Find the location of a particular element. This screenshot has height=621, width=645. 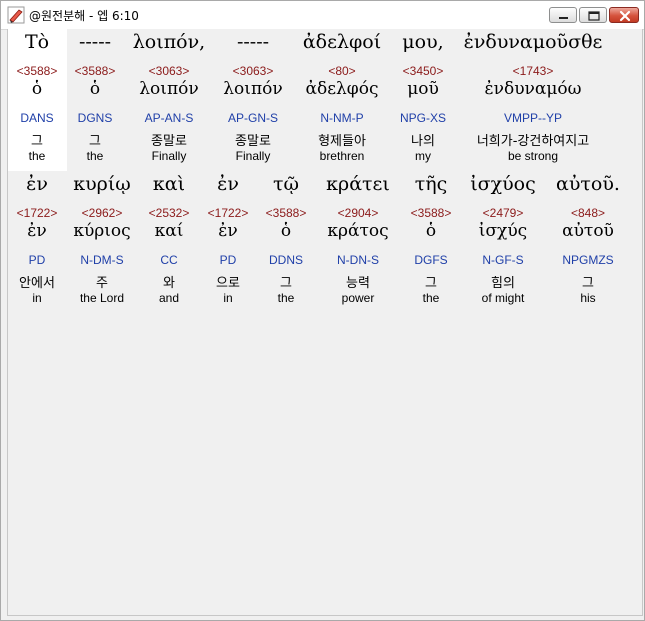

word-cell: ἐν <1722> ἐν PD 안에서 in is located at coordinates (37, 242).